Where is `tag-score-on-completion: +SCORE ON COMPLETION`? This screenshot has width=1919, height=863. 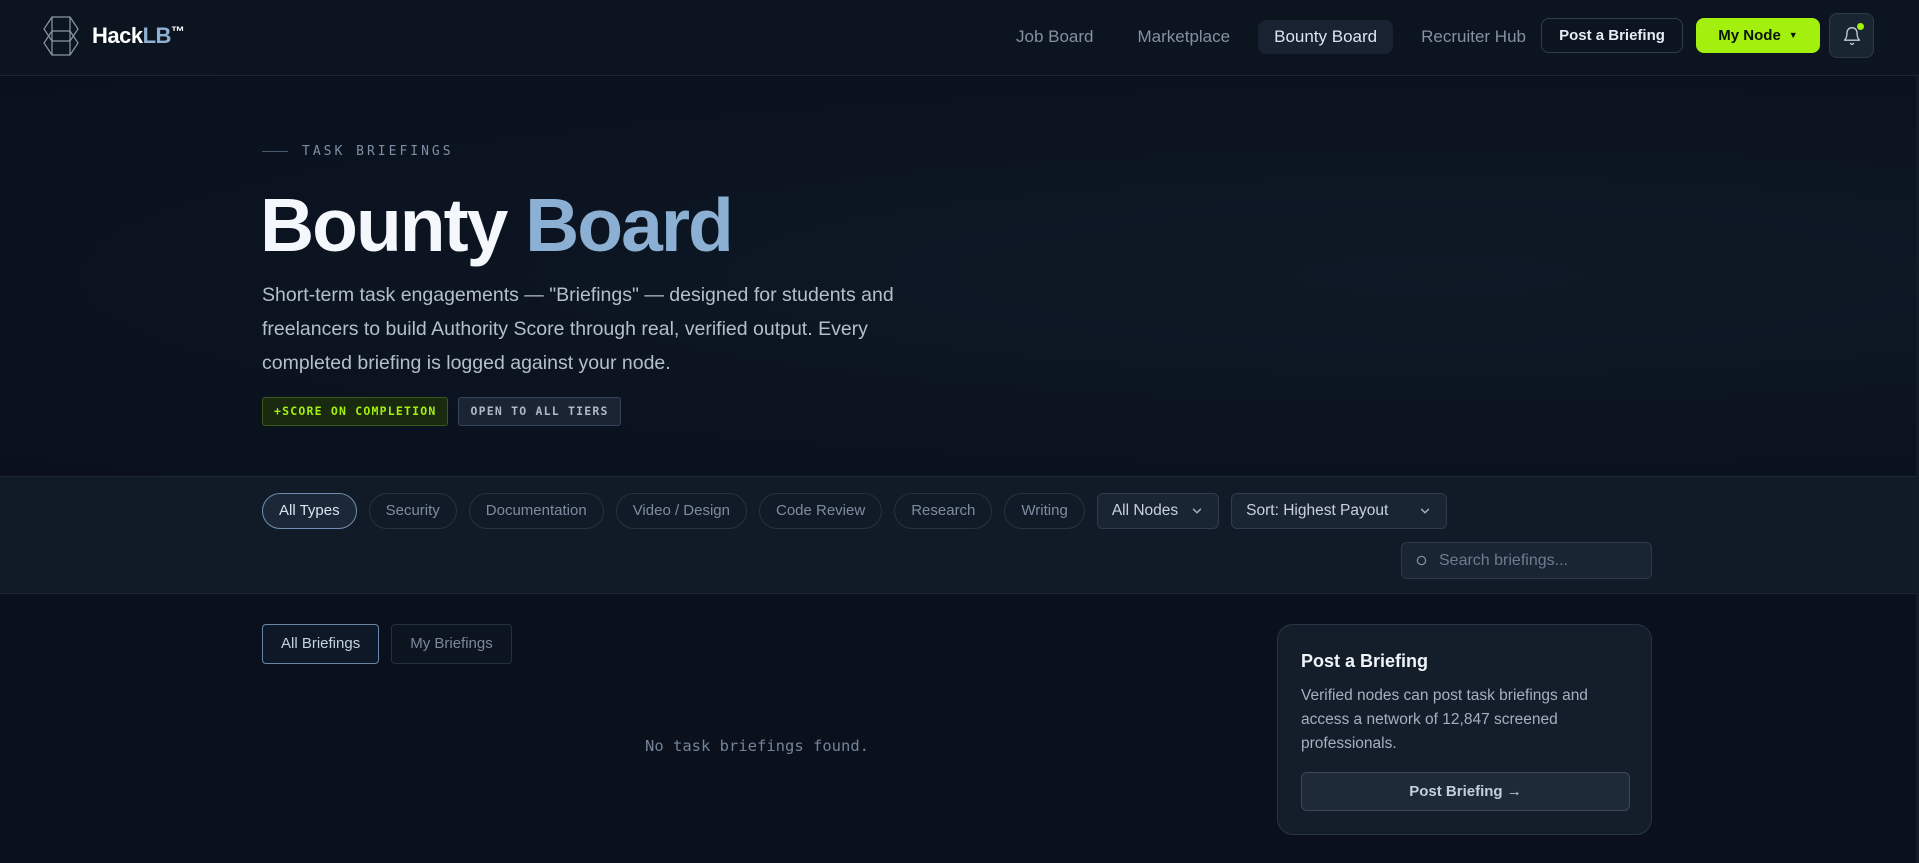
tag-score-on-completion: +SCORE ON COMPLETION is located at coordinates (355, 411).